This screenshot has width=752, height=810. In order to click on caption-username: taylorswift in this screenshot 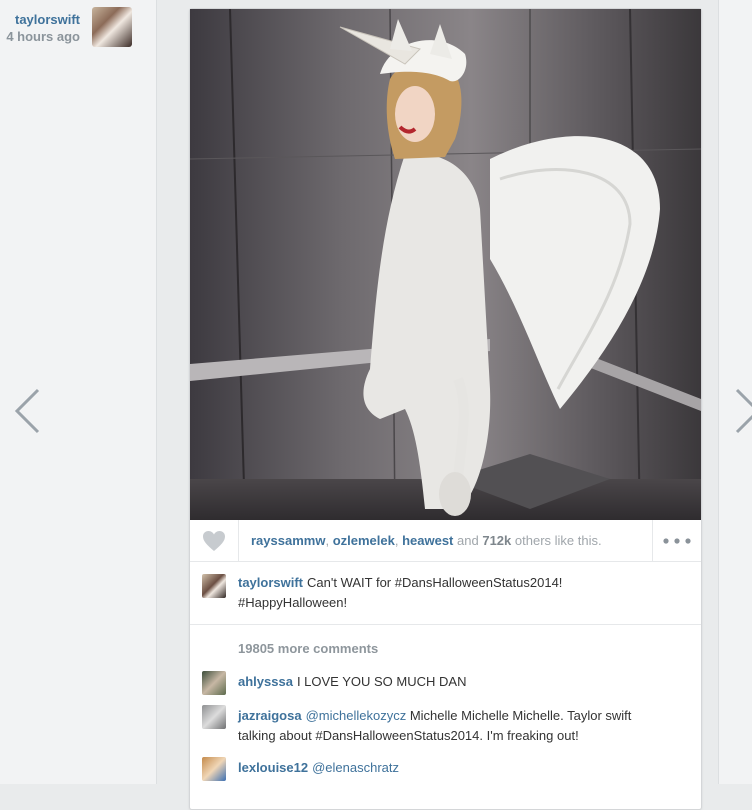, I will do `click(270, 582)`.